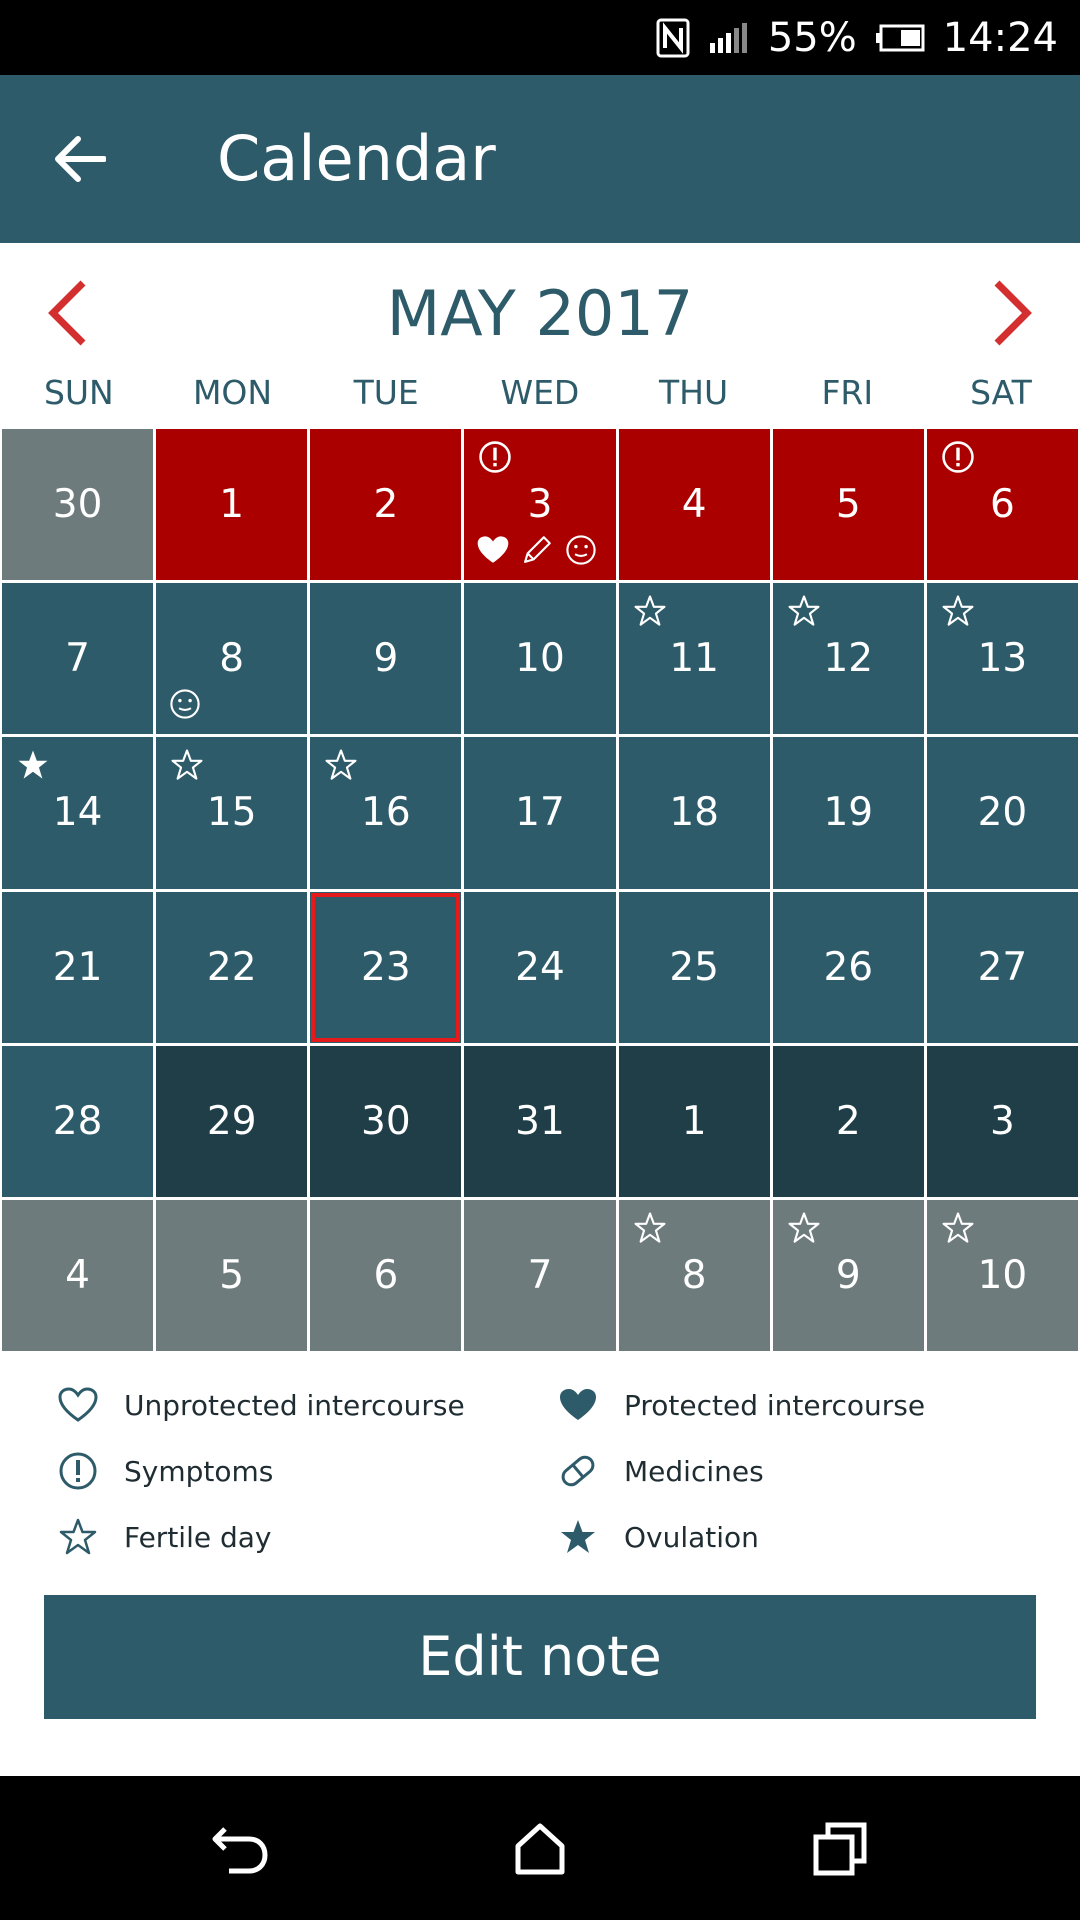  I want to click on day-cell: 13, so click(1002, 659).